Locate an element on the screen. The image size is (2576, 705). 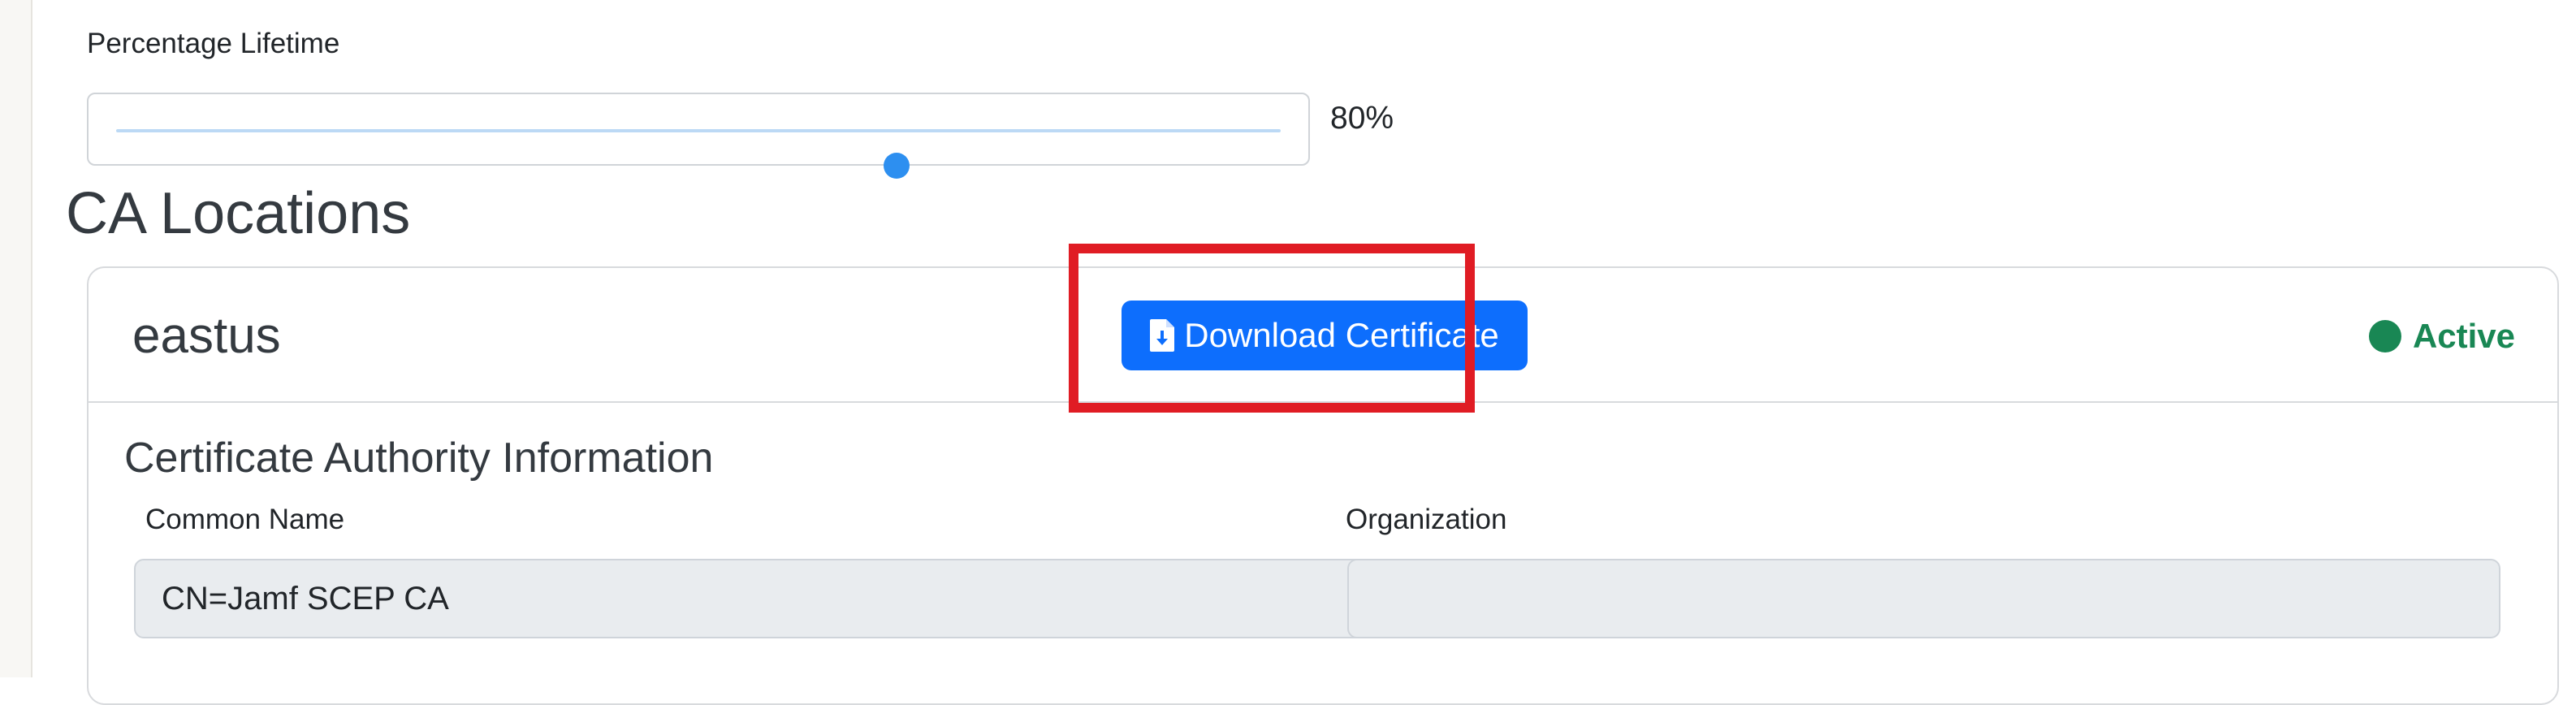
organization-label: Organization is located at coordinates (1427, 519).